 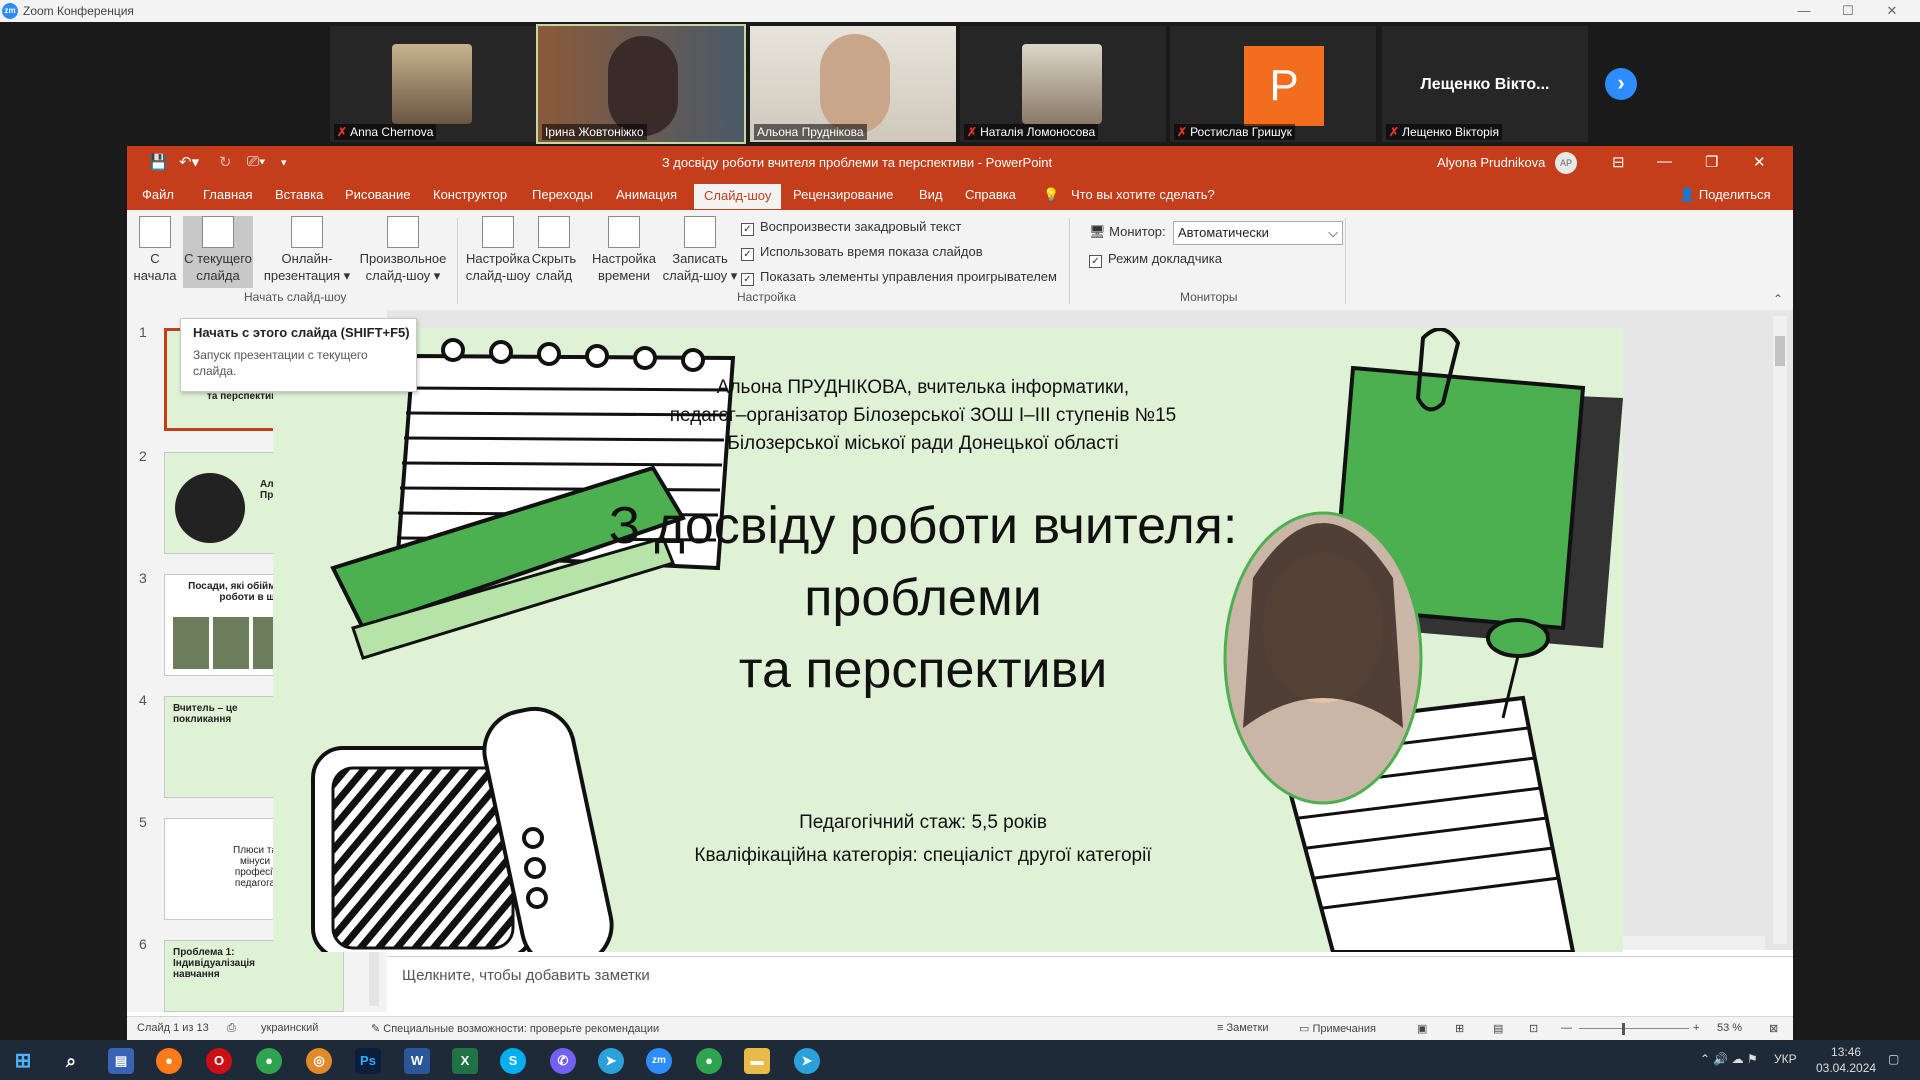 What do you see at coordinates (417, 1061) in the screenshot?
I see `word-icon: W` at bounding box center [417, 1061].